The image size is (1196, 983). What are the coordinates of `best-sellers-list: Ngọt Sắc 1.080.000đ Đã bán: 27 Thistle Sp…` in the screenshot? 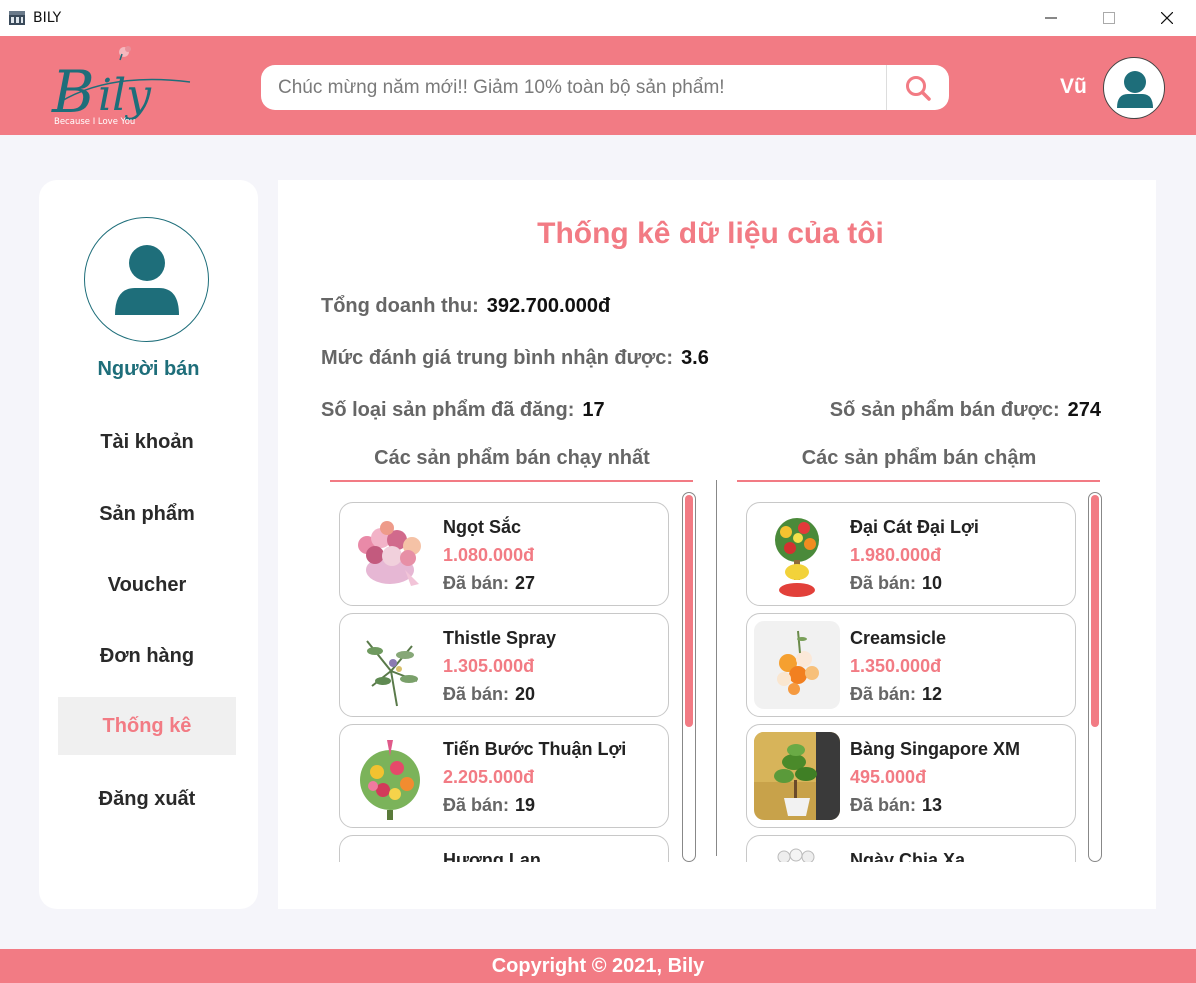 It's located at (505, 677).